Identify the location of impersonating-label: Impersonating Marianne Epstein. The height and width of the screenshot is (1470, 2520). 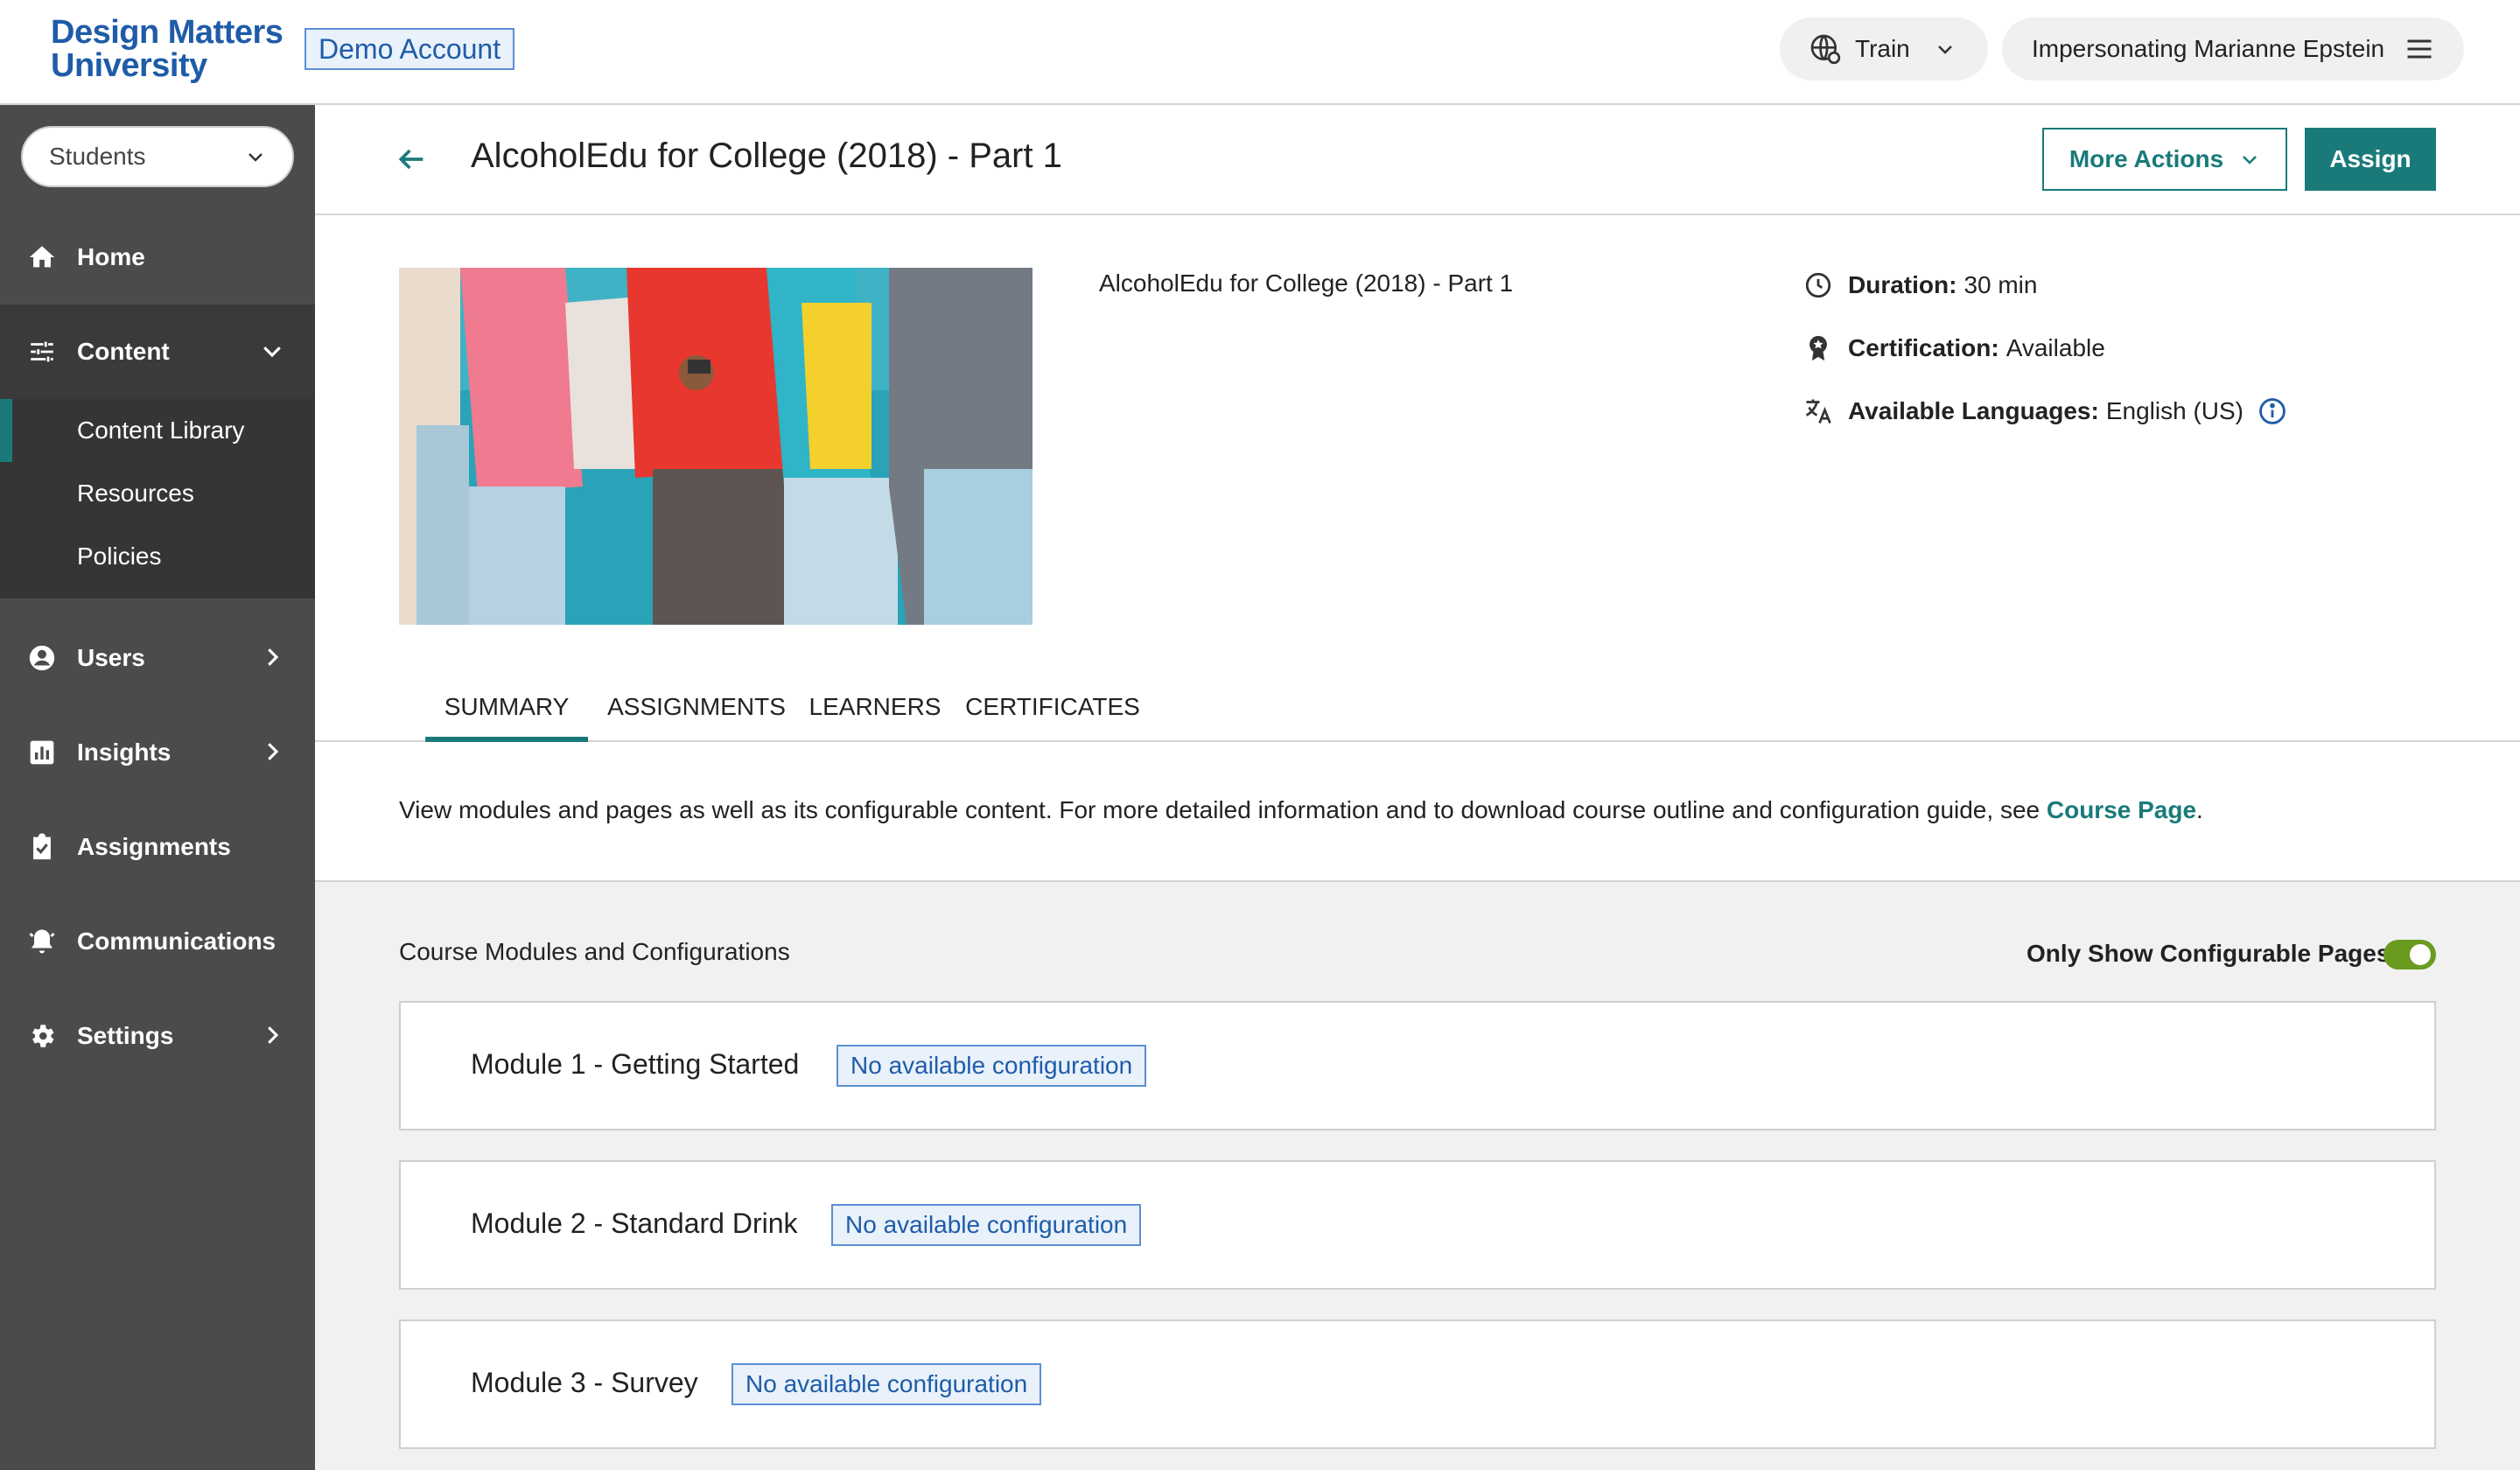
(2208, 48).